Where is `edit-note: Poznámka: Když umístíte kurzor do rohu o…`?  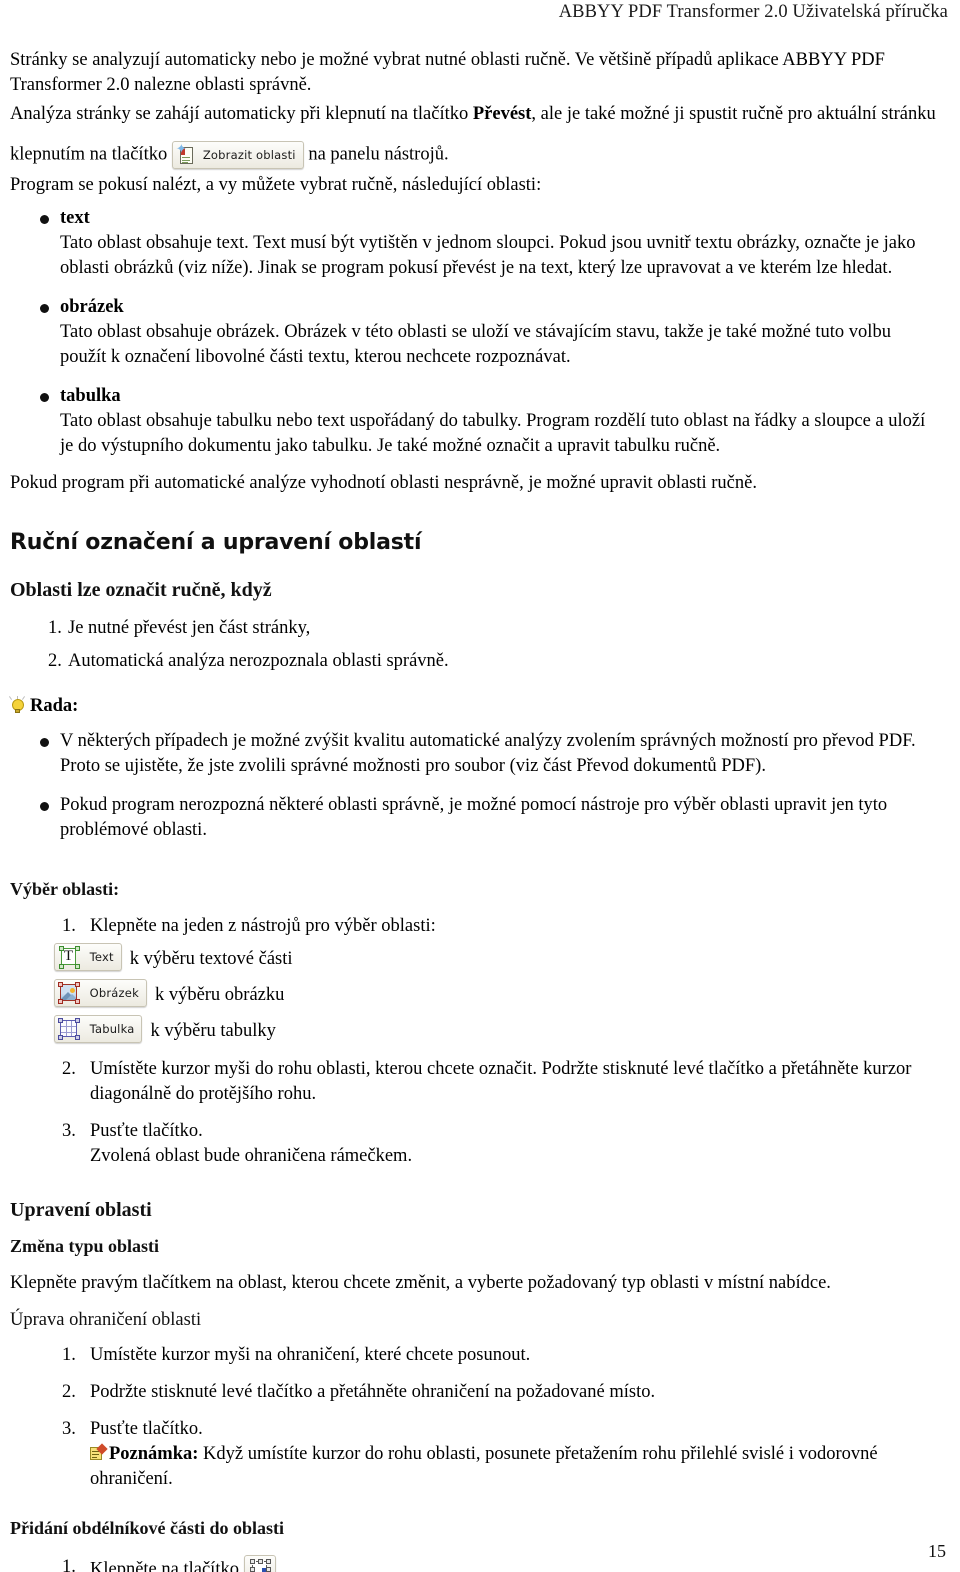
edit-note: Poznámka: Když umístíte kurzor do rohu o… is located at coordinates (515, 1467).